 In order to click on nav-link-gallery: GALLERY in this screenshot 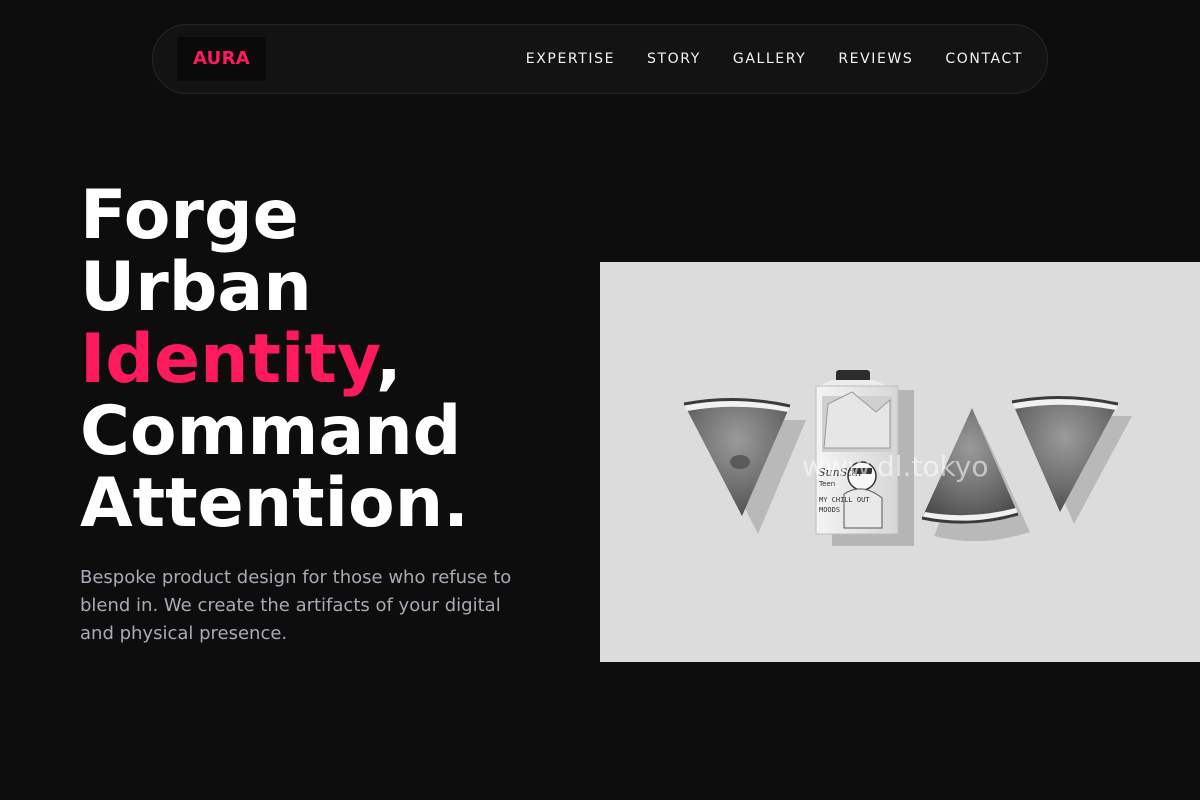, I will do `click(769, 59)`.